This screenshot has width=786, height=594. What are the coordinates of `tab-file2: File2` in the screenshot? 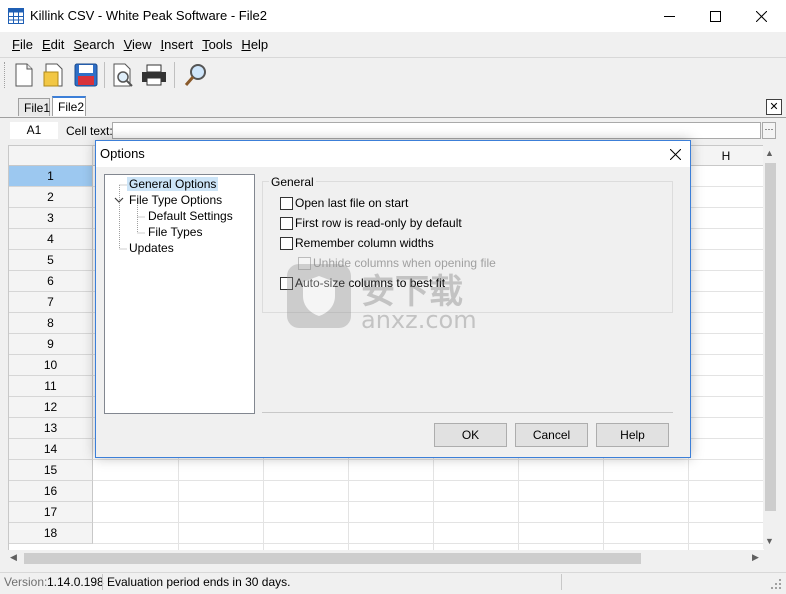 It's located at (69, 106).